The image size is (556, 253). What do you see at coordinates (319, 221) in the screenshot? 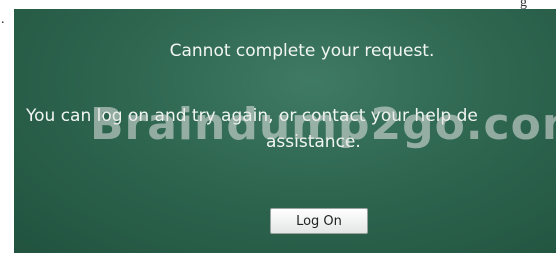
I see `log-on-button: Log On` at bounding box center [319, 221].